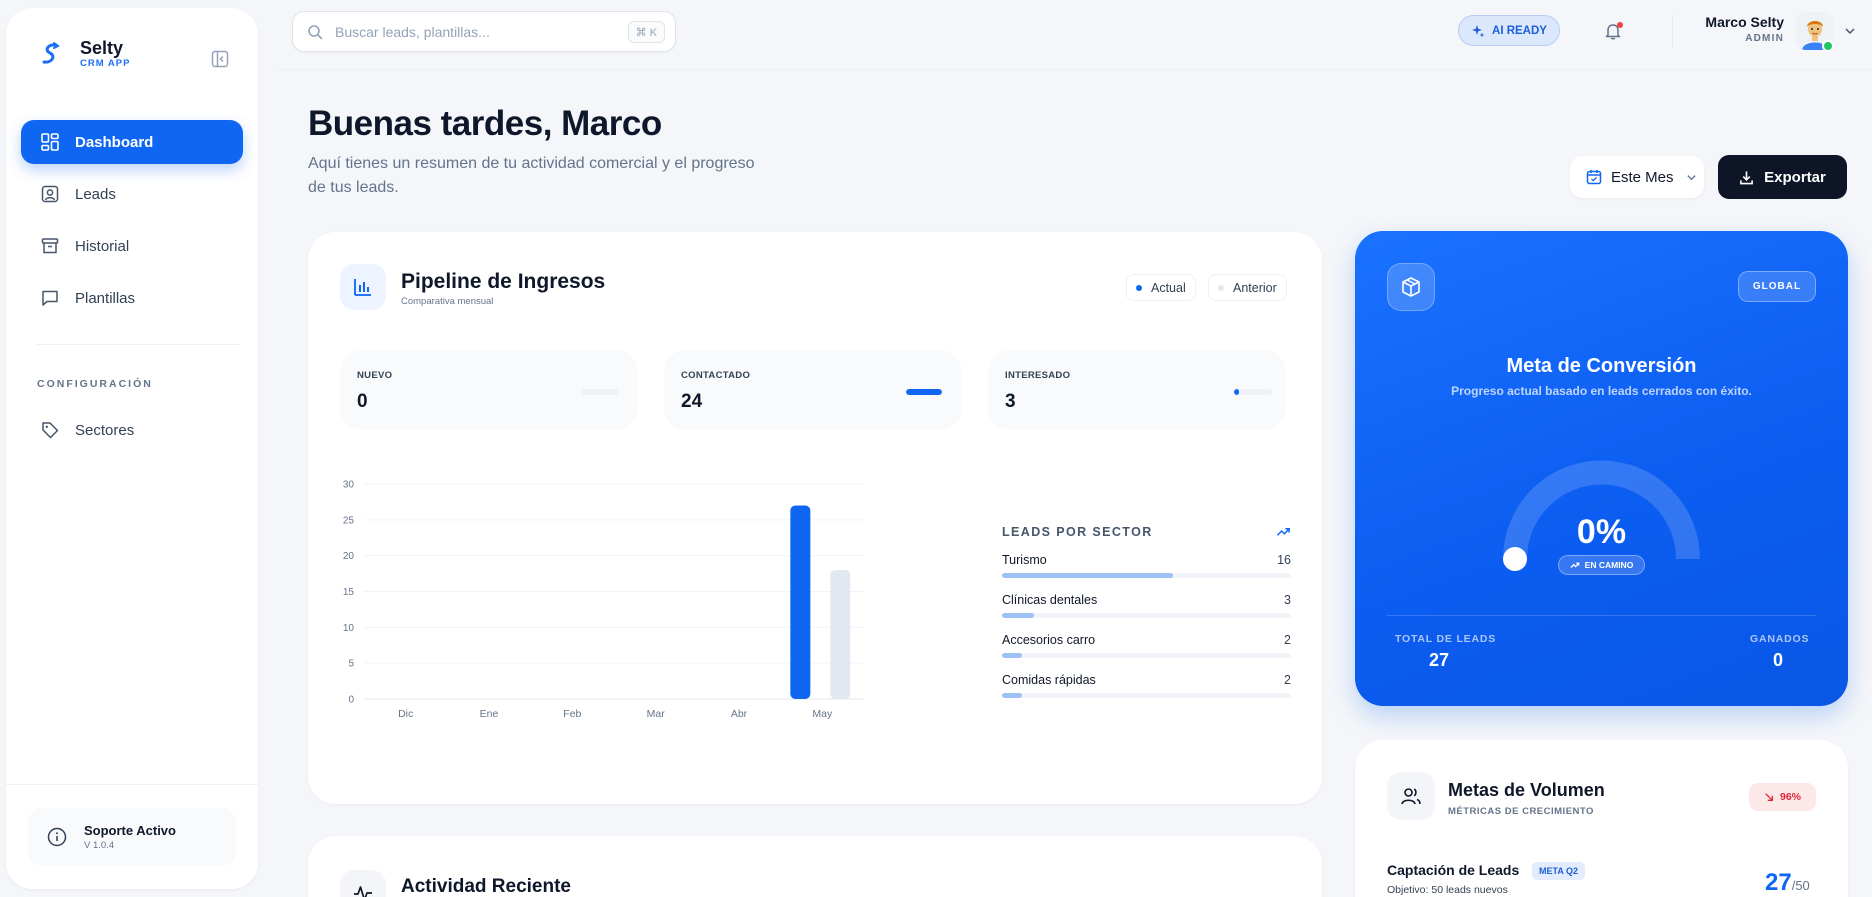  What do you see at coordinates (1609, 565) in the screenshot?
I see `status-label: EN CAMINO` at bounding box center [1609, 565].